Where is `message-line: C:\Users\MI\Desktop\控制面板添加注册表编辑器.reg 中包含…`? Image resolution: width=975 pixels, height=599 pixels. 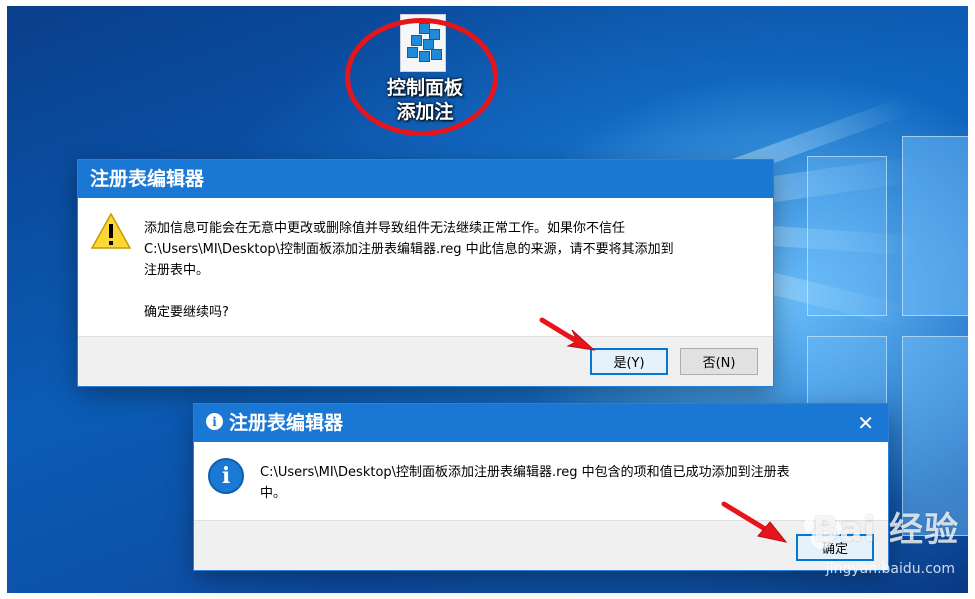 message-line: C:\Users\MI\Desktop\控制面板添加注册表编辑器.reg 中包含… is located at coordinates (525, 472).